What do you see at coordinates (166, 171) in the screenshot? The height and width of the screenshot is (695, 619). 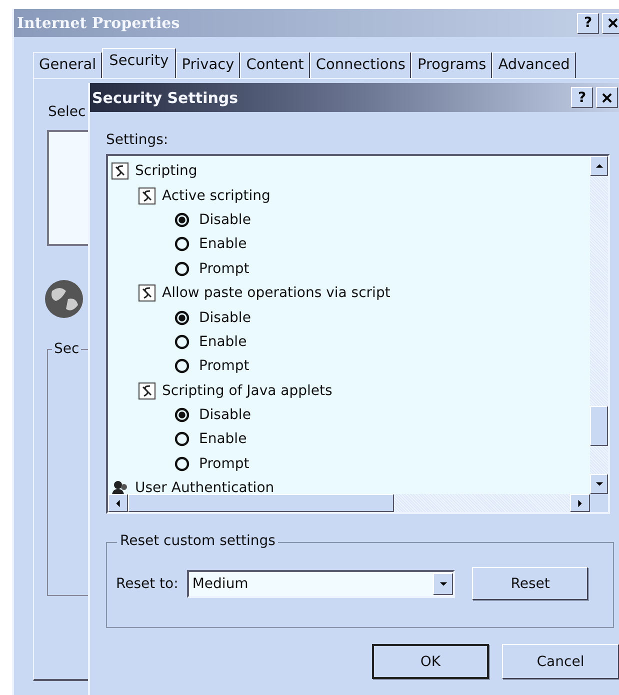 I see `setting-category: Scripting` at bounding box center [166, 171].